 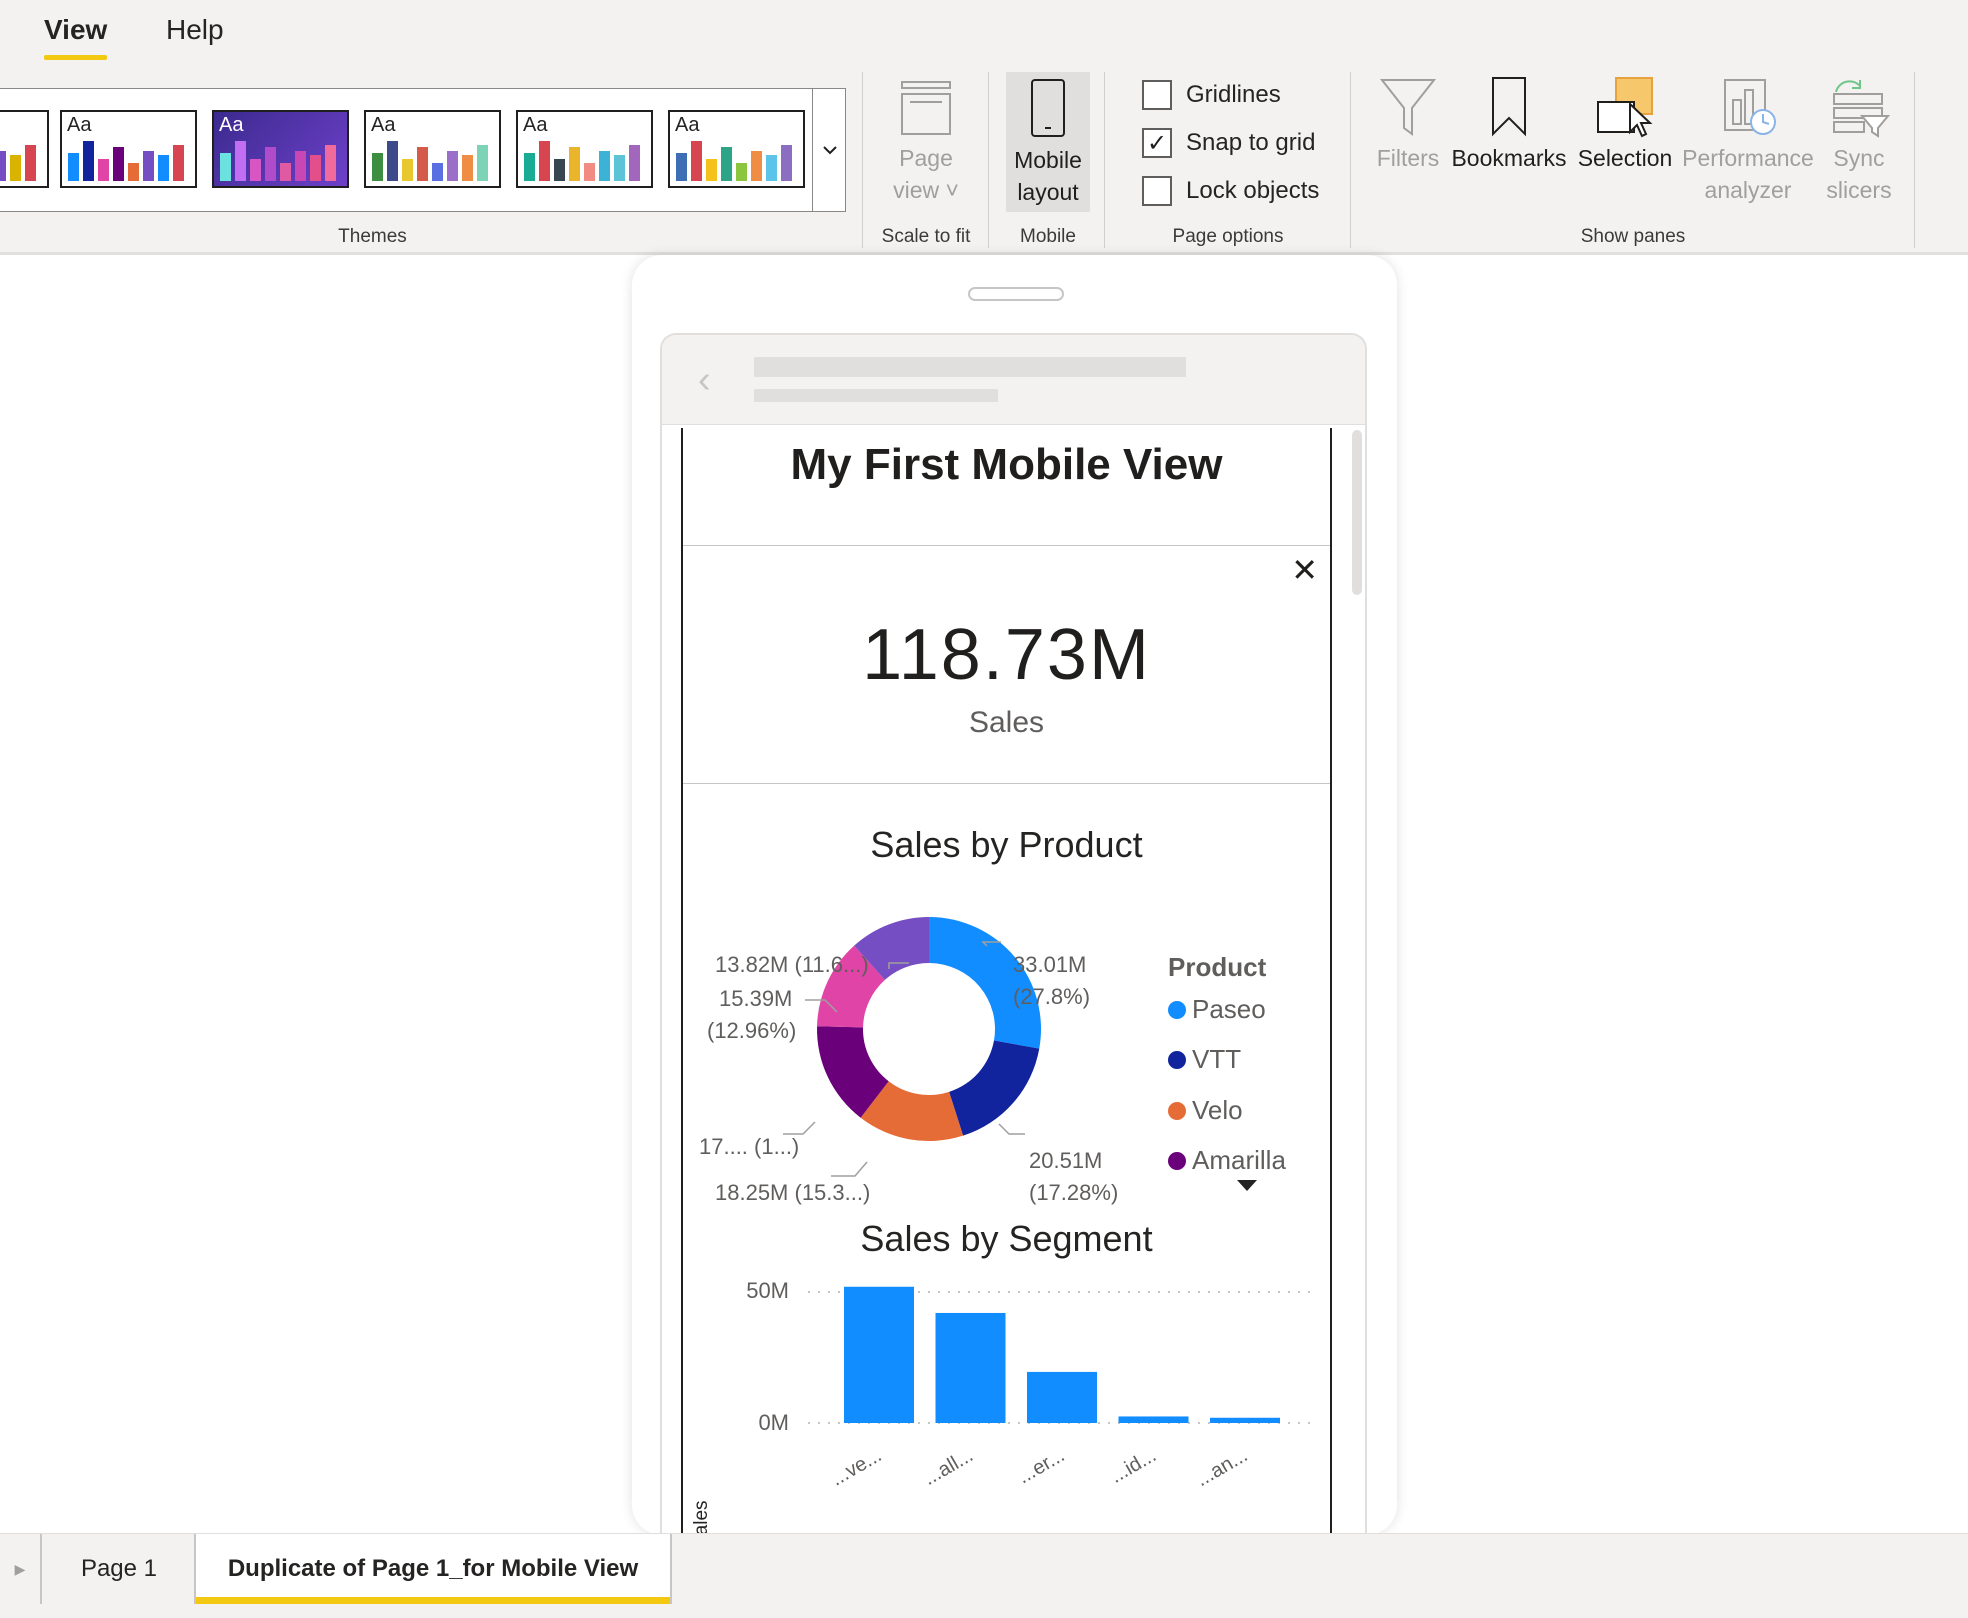 What do you see at coordinates (1625, 158) in the screenshot?
I see `selection-label: Selection` at bounding box center [1625, 158].